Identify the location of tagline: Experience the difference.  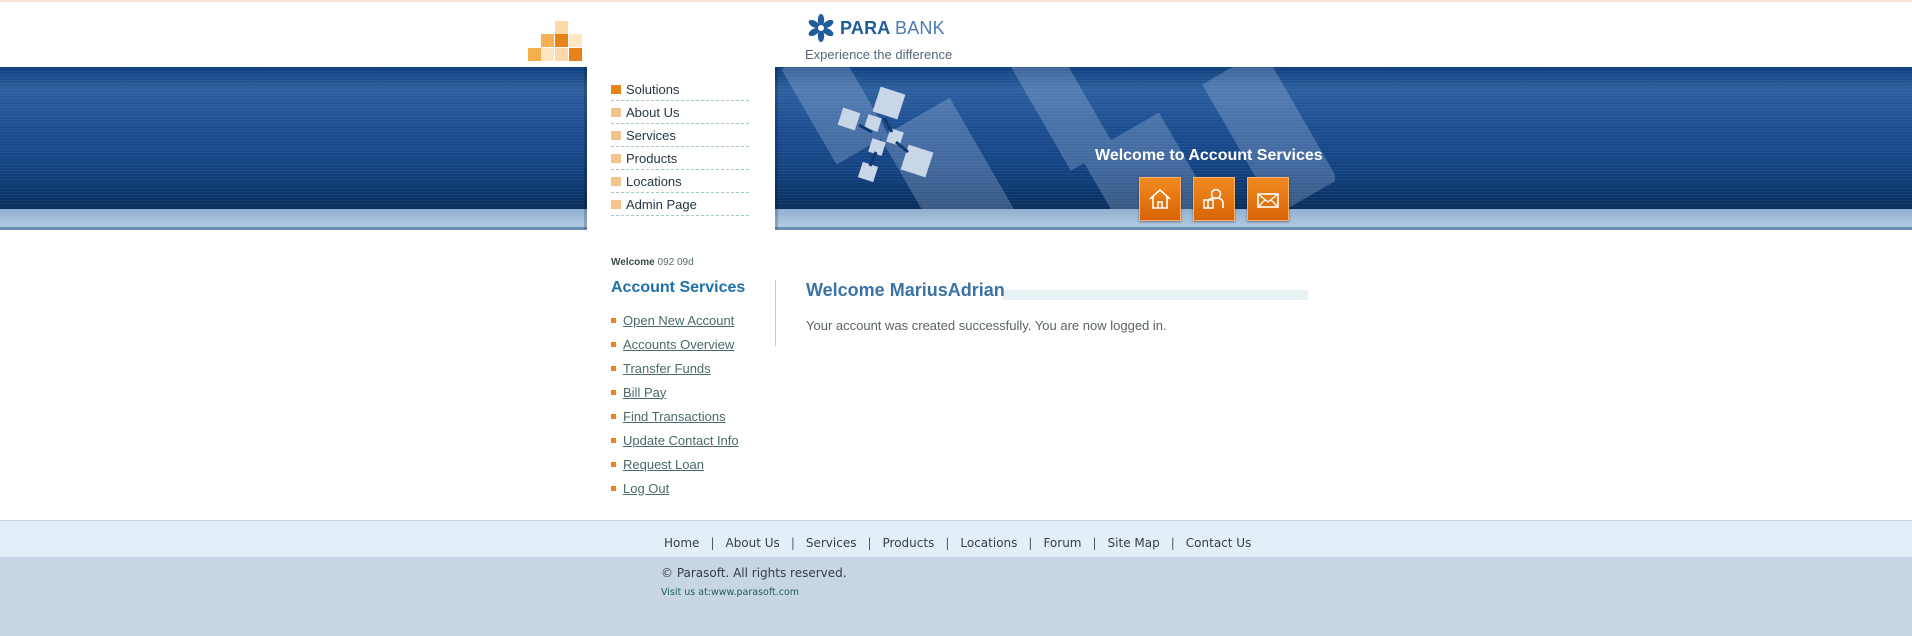
(879, 54).